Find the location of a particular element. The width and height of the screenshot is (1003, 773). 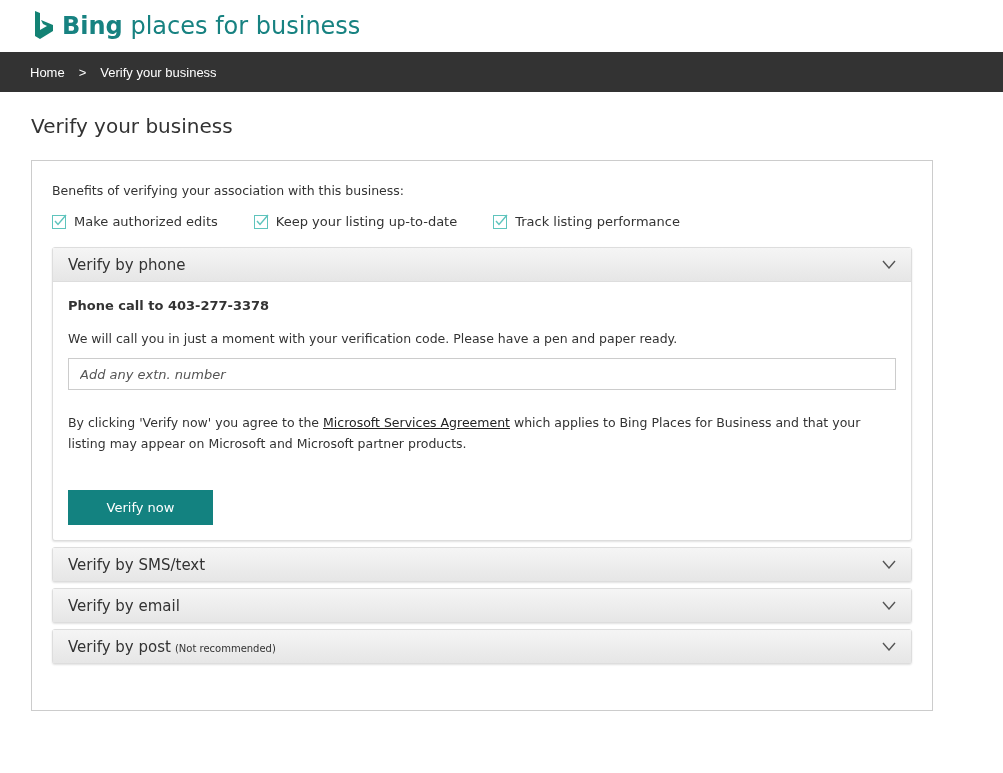

logo-icon is located at coordinates (44, 26).